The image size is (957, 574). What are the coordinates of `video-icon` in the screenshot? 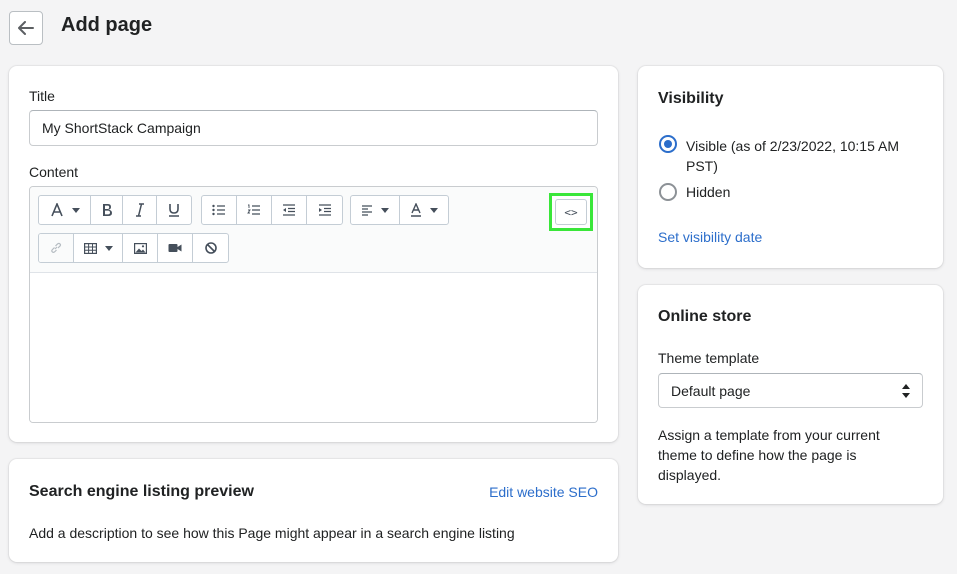 It's located at (175, 248).